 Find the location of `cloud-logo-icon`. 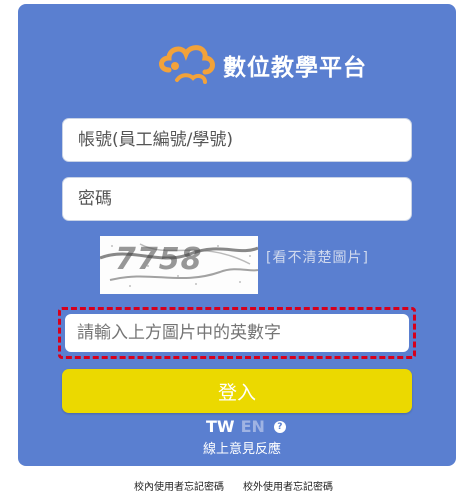

cloud-logo-icon is located at coordinates (187, 64).